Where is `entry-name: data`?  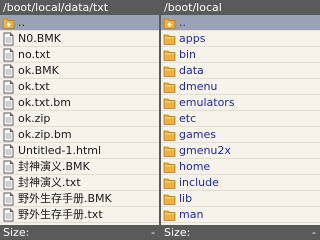
entry-name: data is located at coordinates (191, 70).